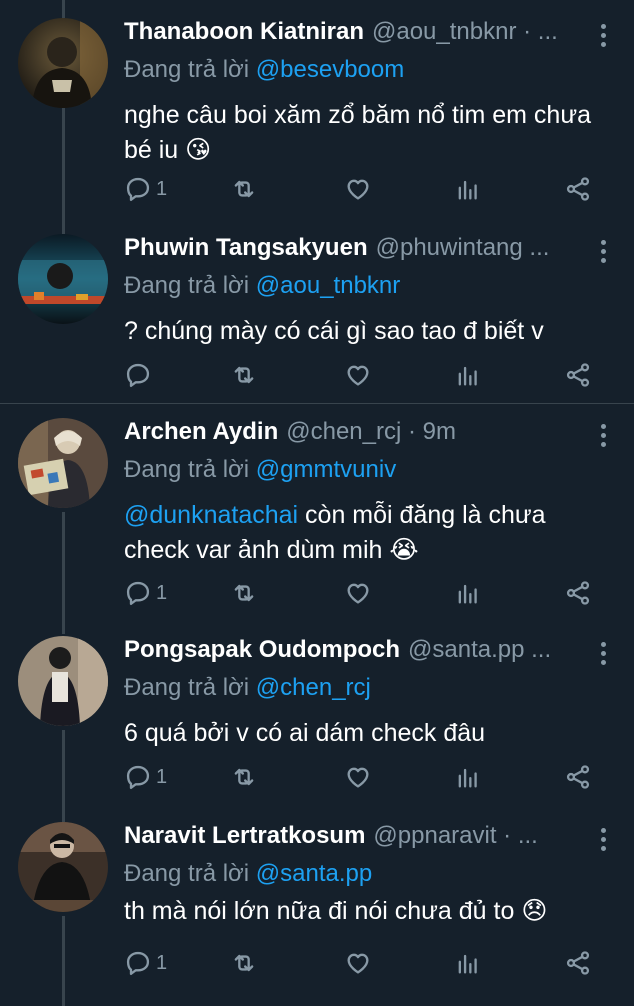 The height and width of the screenshot is (1006, 634). What do you see at coordinates (201, 432) in the screenshot?
I see `display-name: Archen Aydin` at bounding box center [201, 432].